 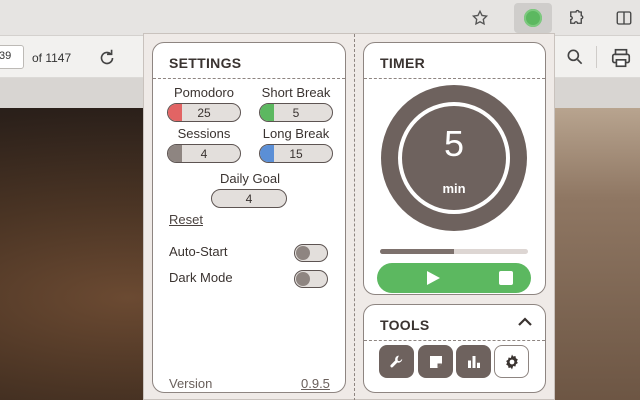 I want to click on pomodoro-extension-button, so click(x=533, y=18).